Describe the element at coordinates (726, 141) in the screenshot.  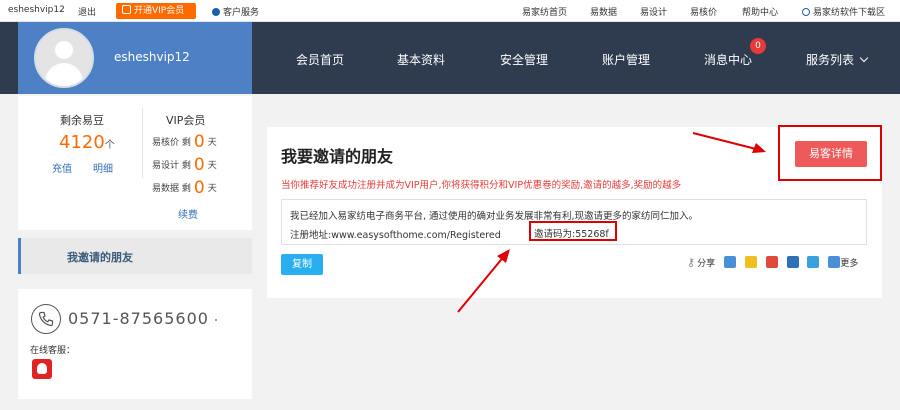
I see `arrow-to-detail` at that location.